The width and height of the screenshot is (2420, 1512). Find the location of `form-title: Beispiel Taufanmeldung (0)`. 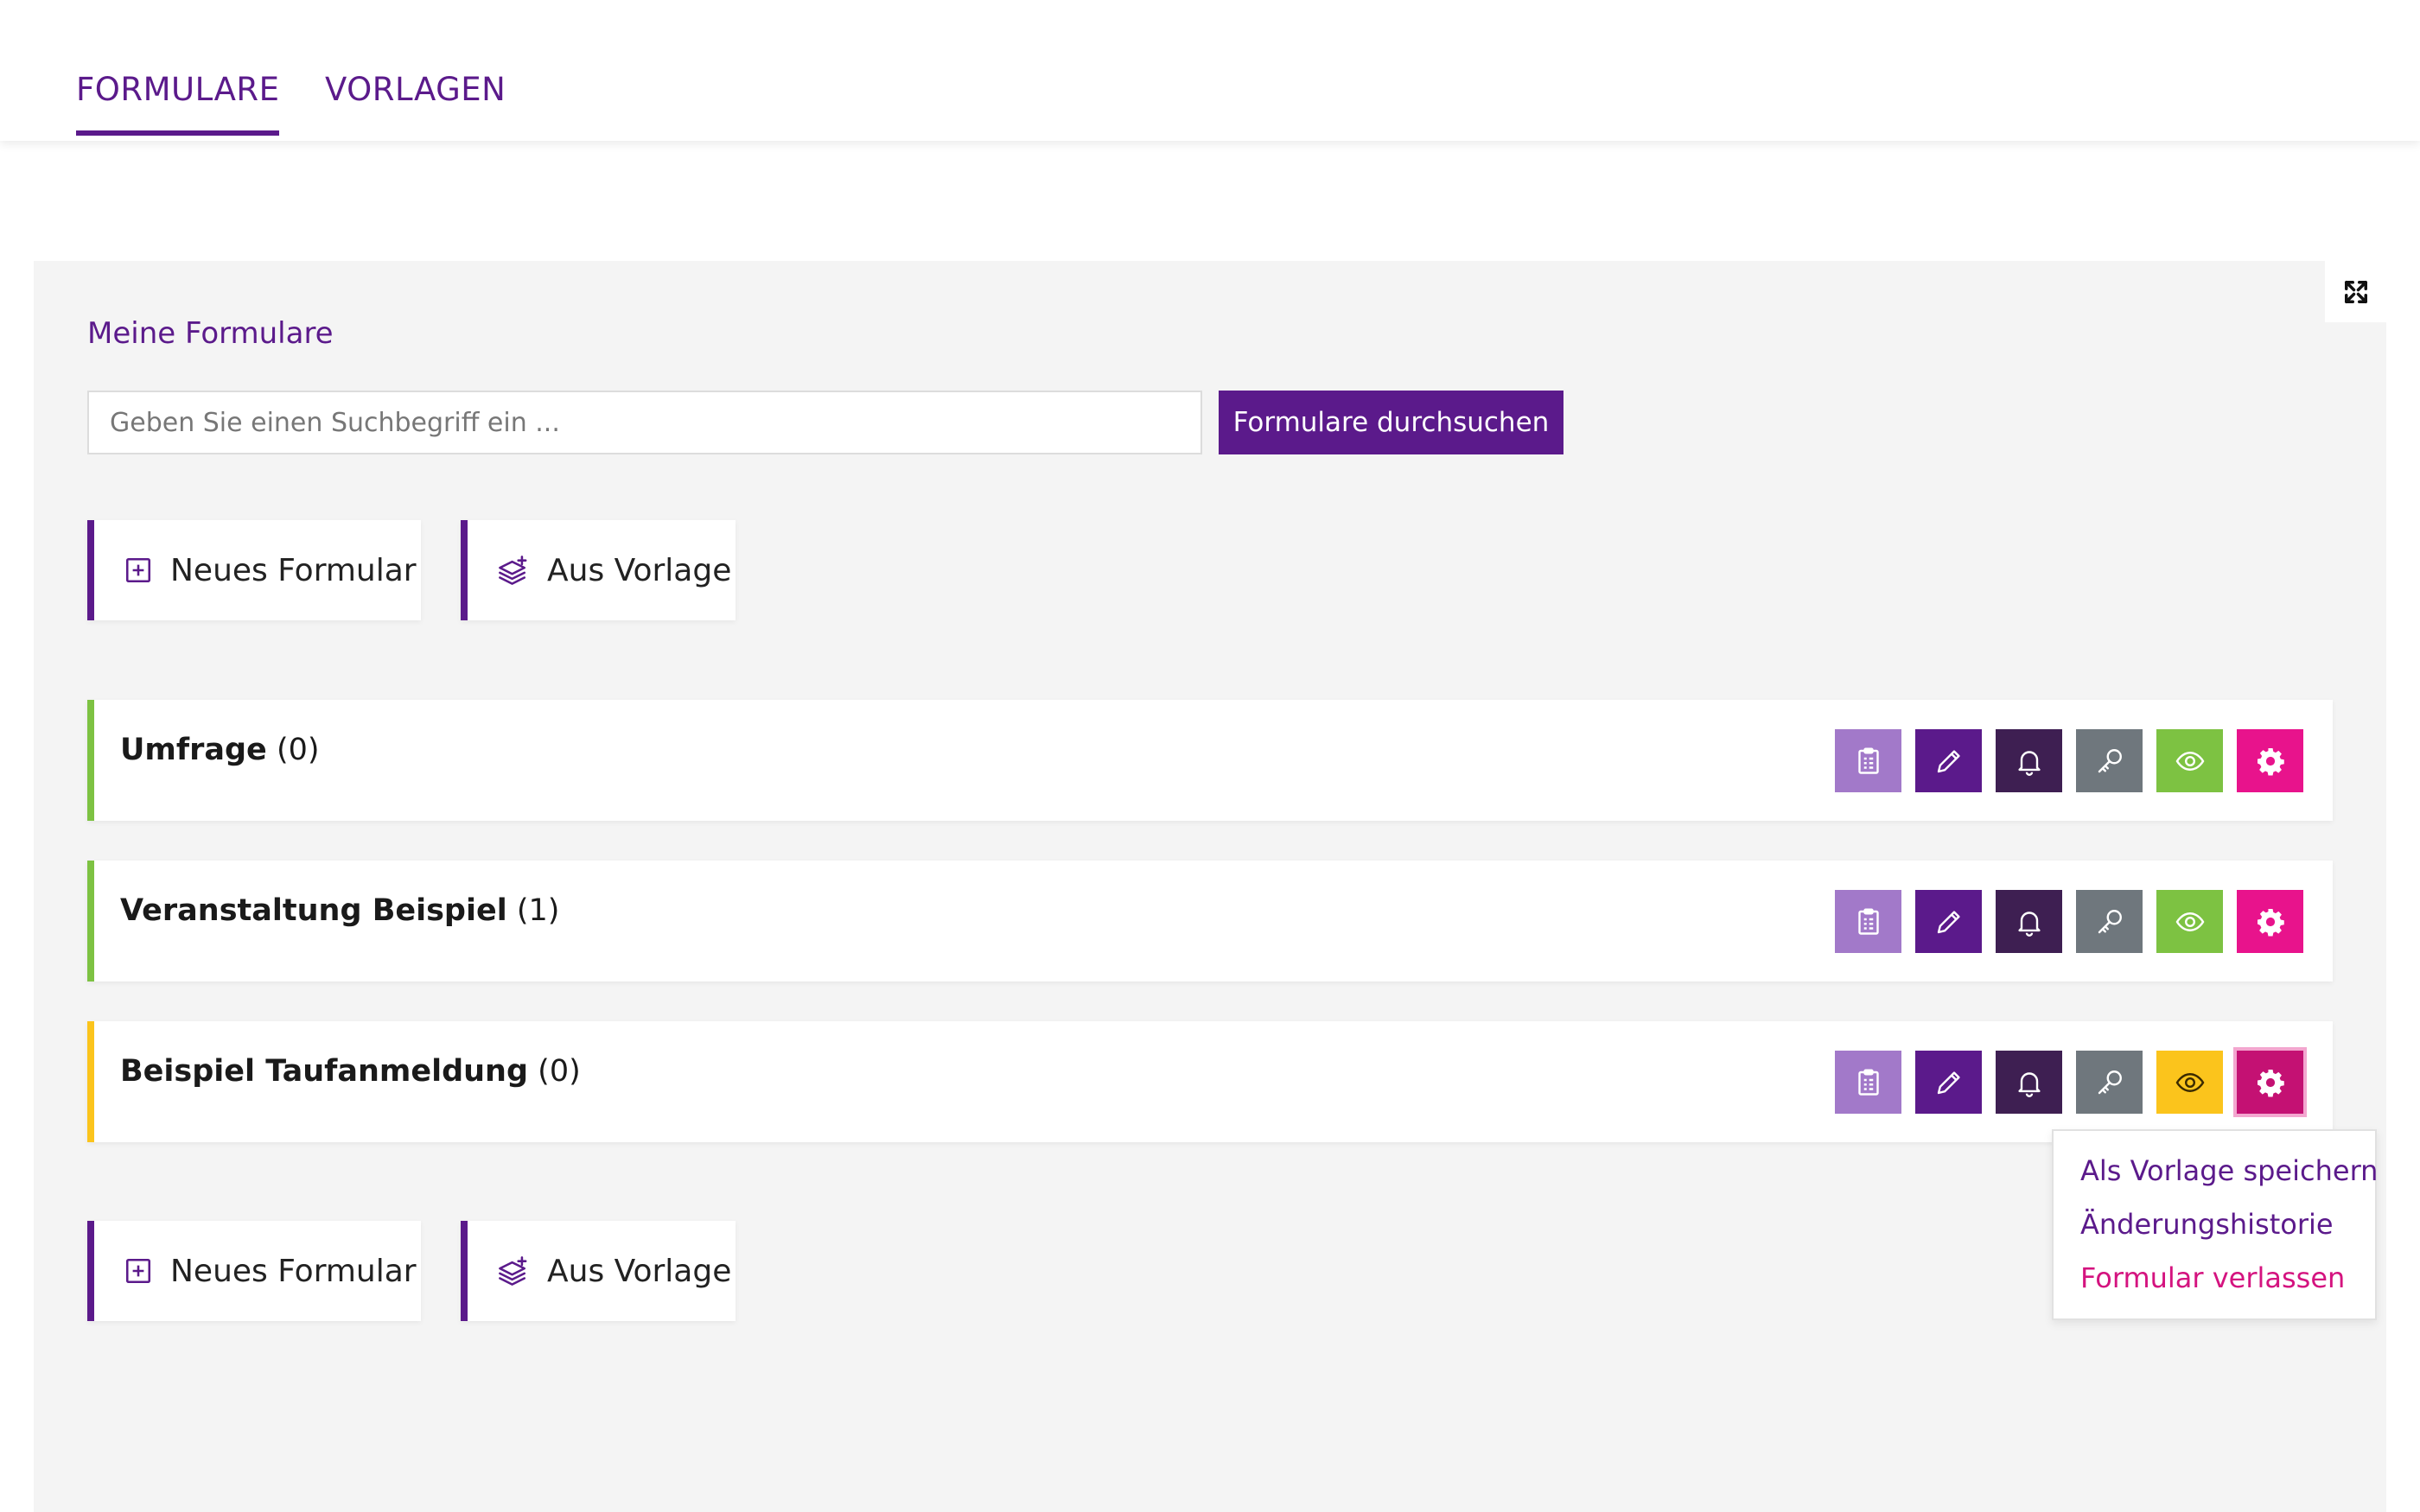

form-title: Beispiel Taufanmeldung (0) is located at coordinates (350, 1071).